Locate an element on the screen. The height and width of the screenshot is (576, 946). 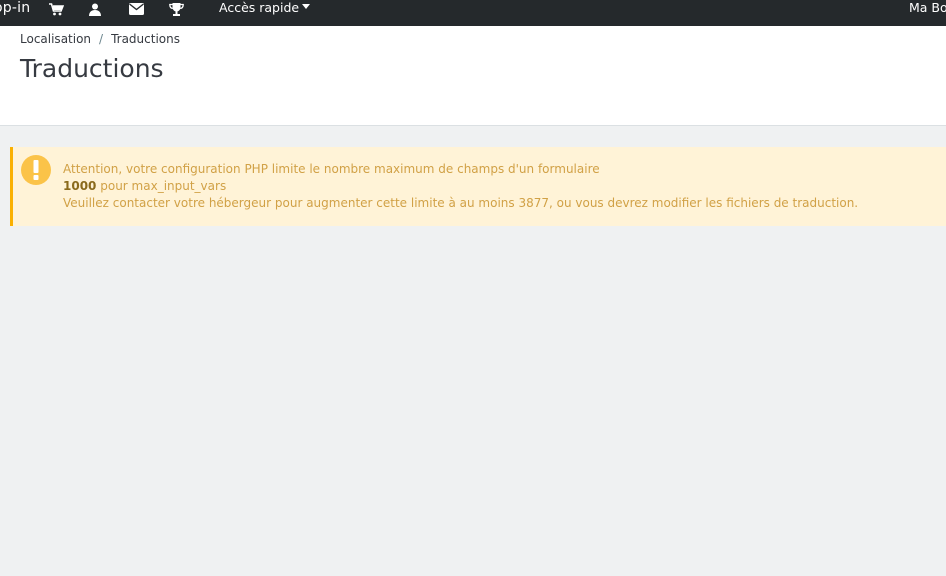
caret-down-icon is located at coordinates (306, 6).